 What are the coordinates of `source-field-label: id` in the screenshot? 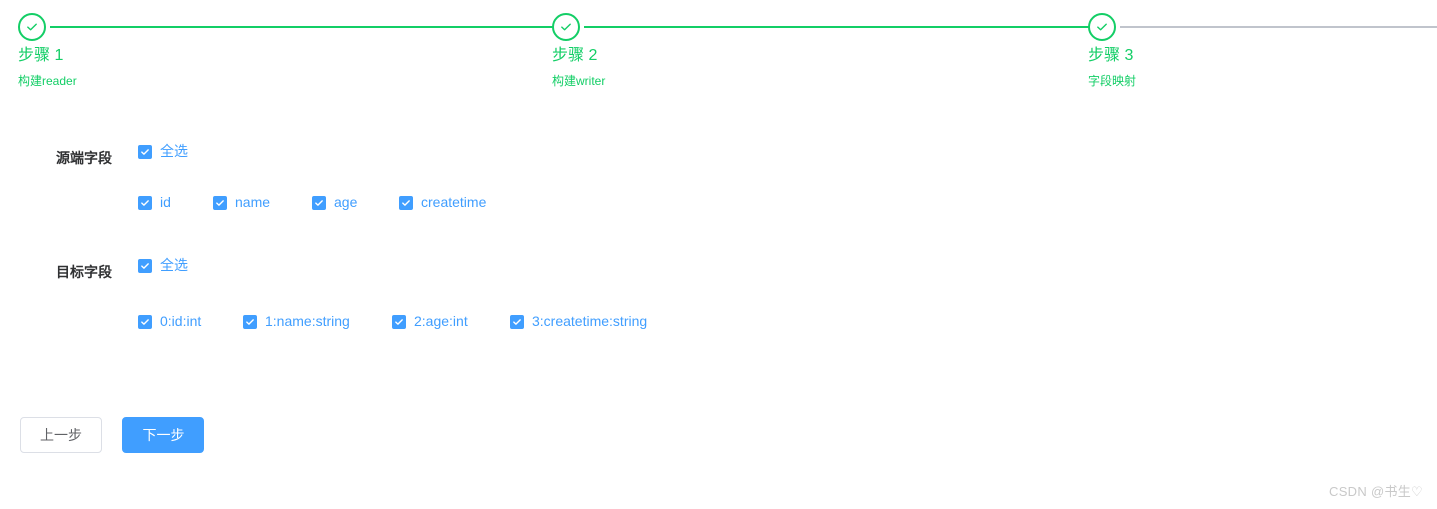 It's located at (165, 202).